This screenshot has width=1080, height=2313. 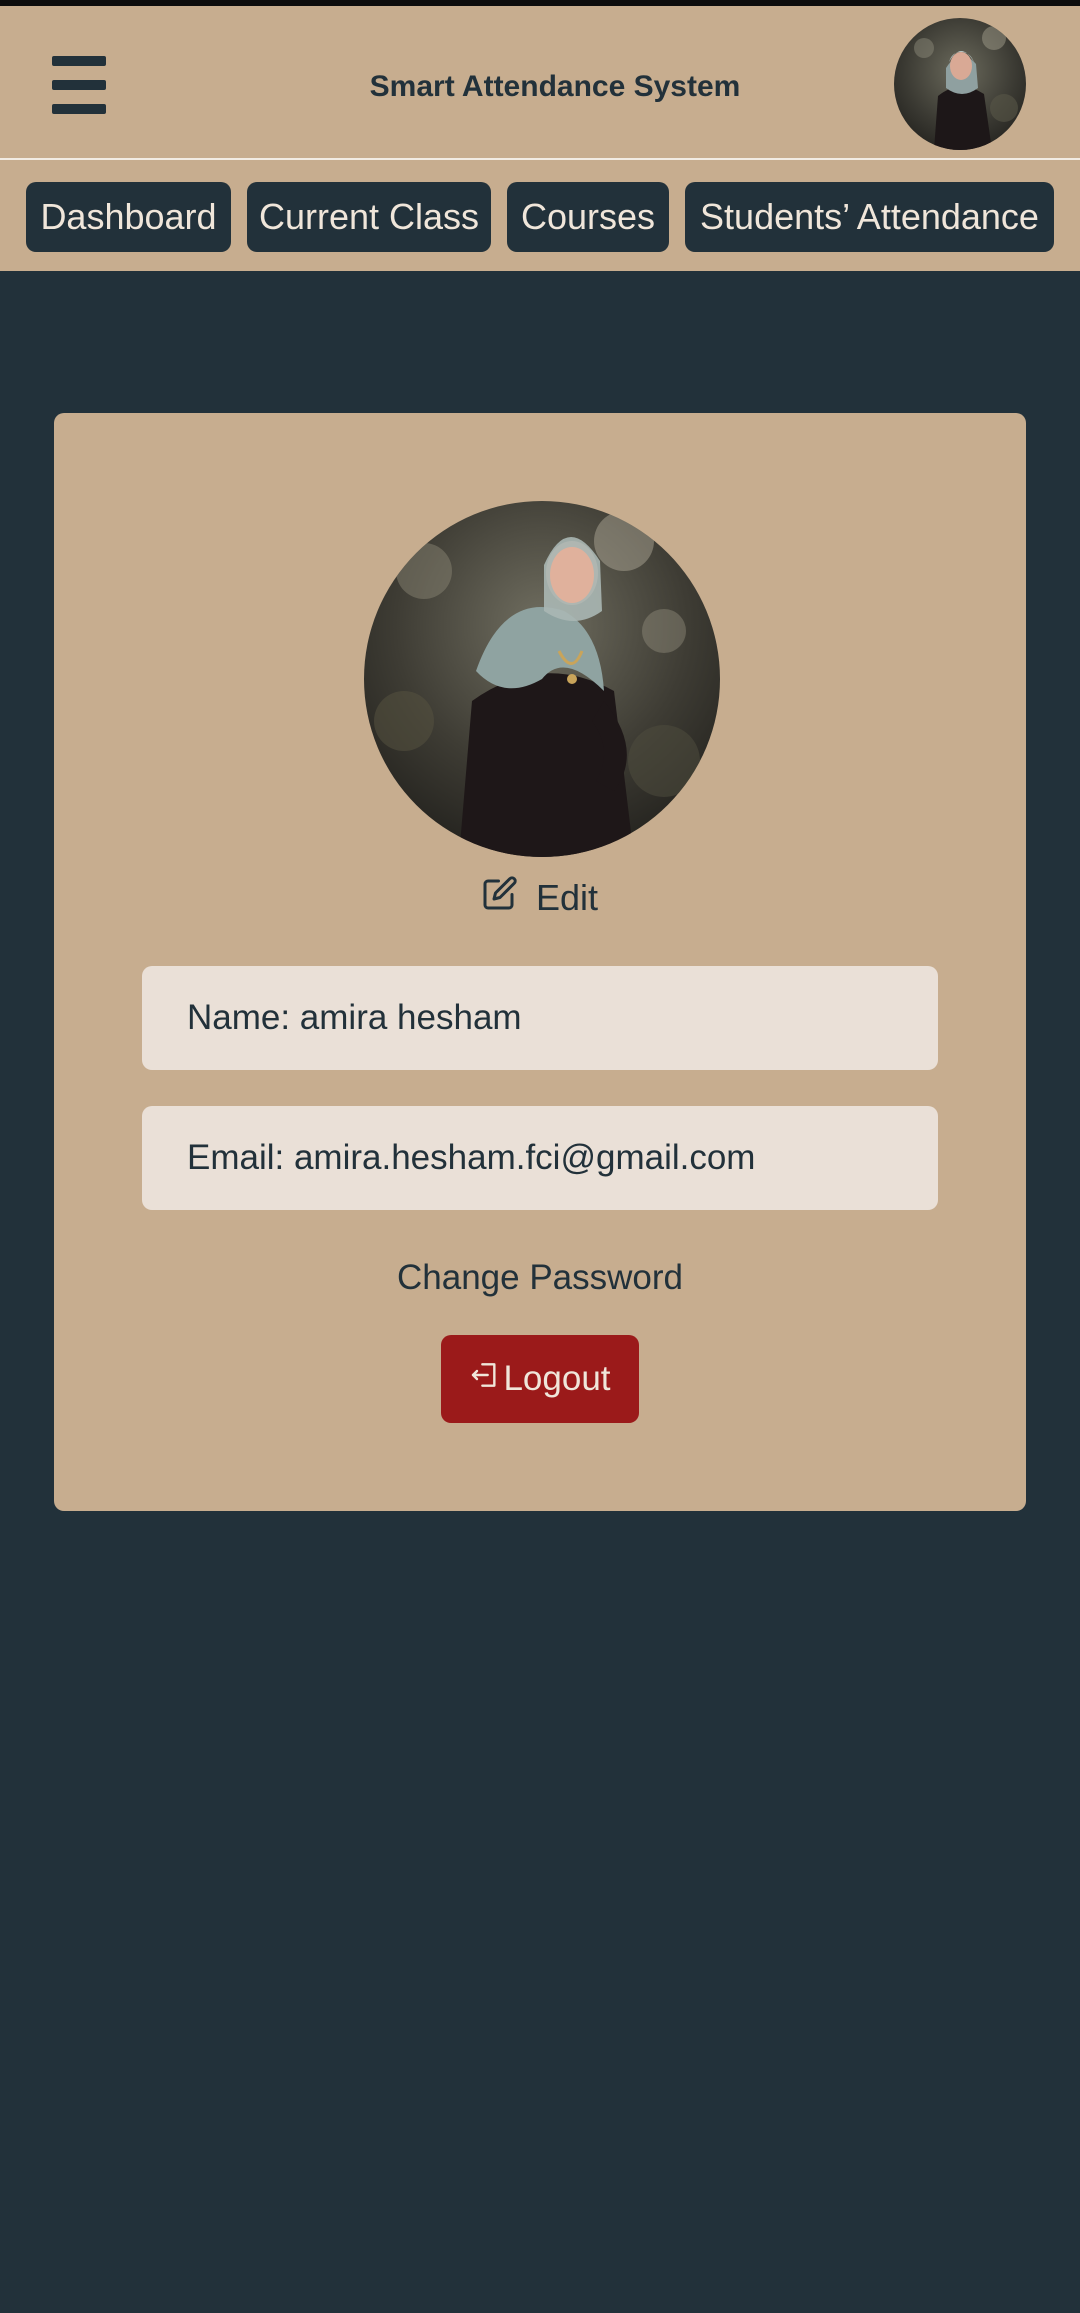 I want to click on nav-dashboard-button: Dashboard, so click(x=128, y=217).